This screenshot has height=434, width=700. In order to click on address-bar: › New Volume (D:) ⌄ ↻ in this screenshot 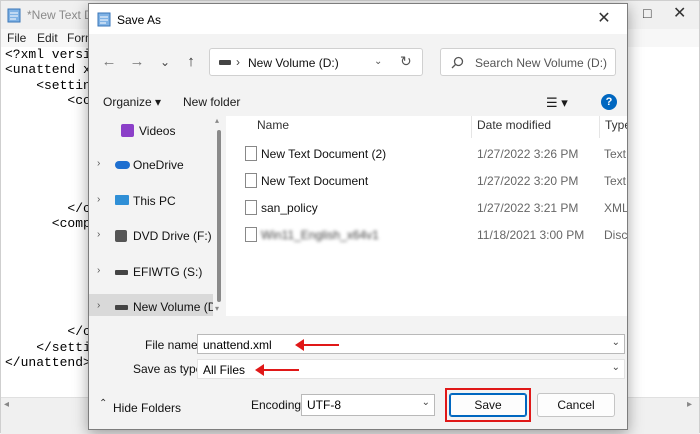, I will do `click(316, 62)`.